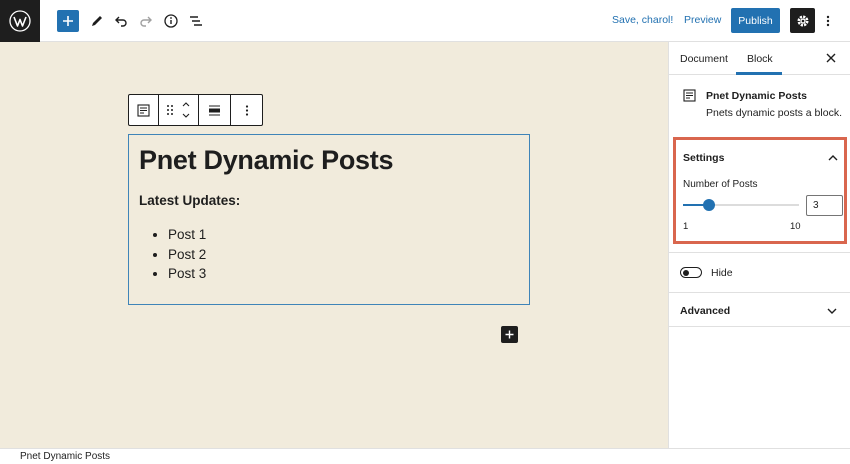 The image size is (850, 464). What do you see at coordinates (795, 226) in the screenshot?
I see `slider-max-label: 10` at bounding box center [795, 226].